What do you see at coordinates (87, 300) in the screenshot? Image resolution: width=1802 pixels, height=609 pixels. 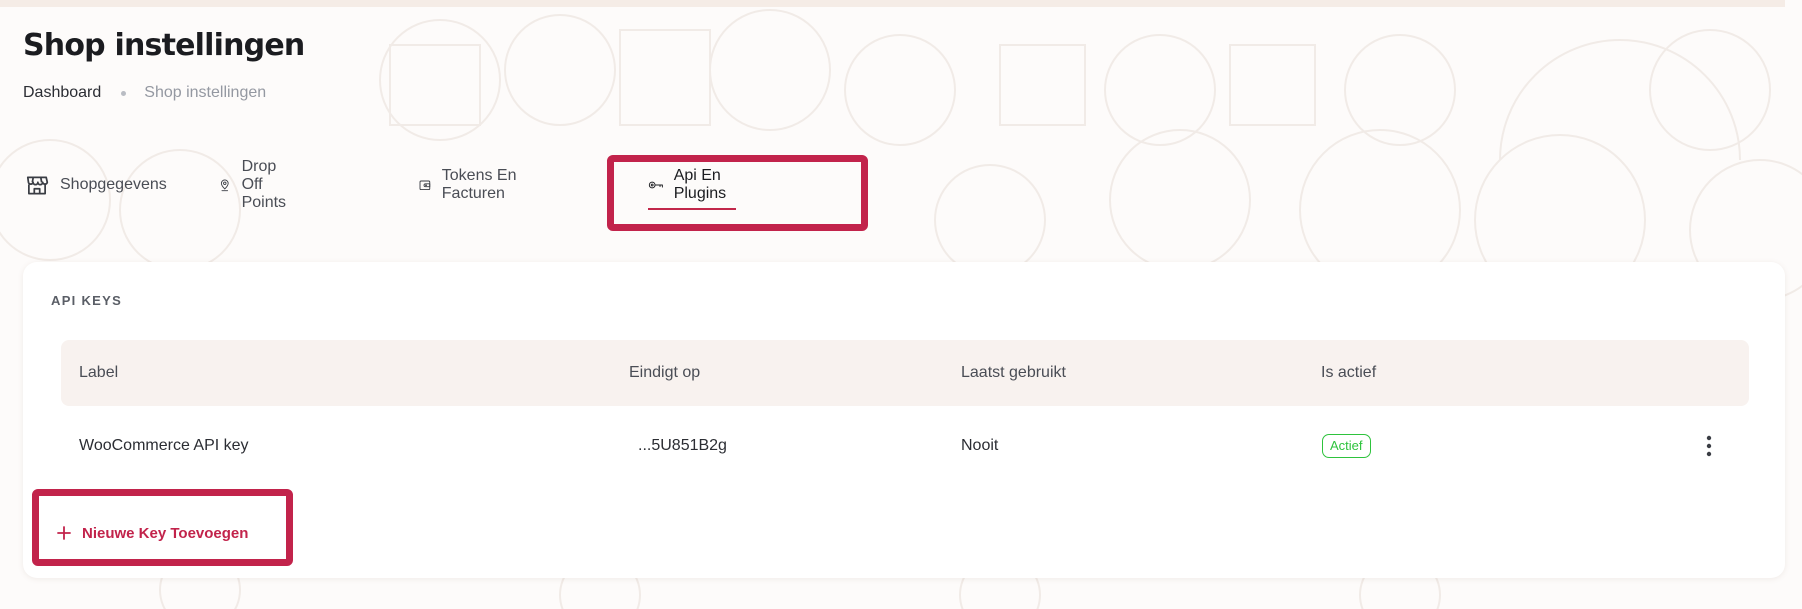 I see `section-title: API KEYS` at bounding box center [87, 300].